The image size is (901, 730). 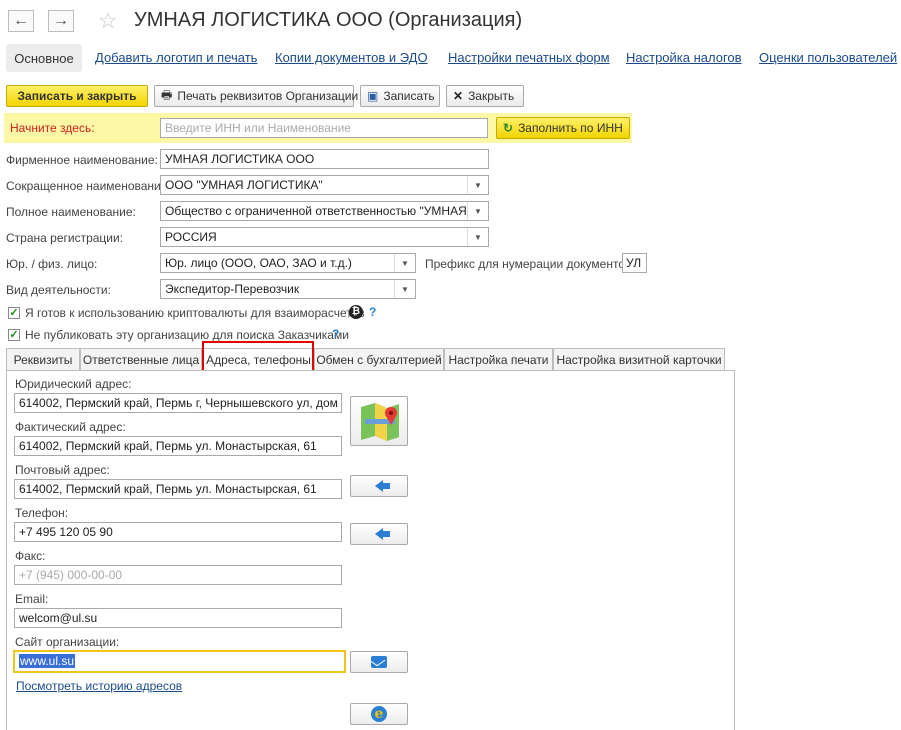 What do you see at coordinates (288, 263) in the screenshot?
I see `person-type-select: Юр. лицо (ООО, ОАО, ЗАО и т.д.) ▼` at bounding box center [288, 263].